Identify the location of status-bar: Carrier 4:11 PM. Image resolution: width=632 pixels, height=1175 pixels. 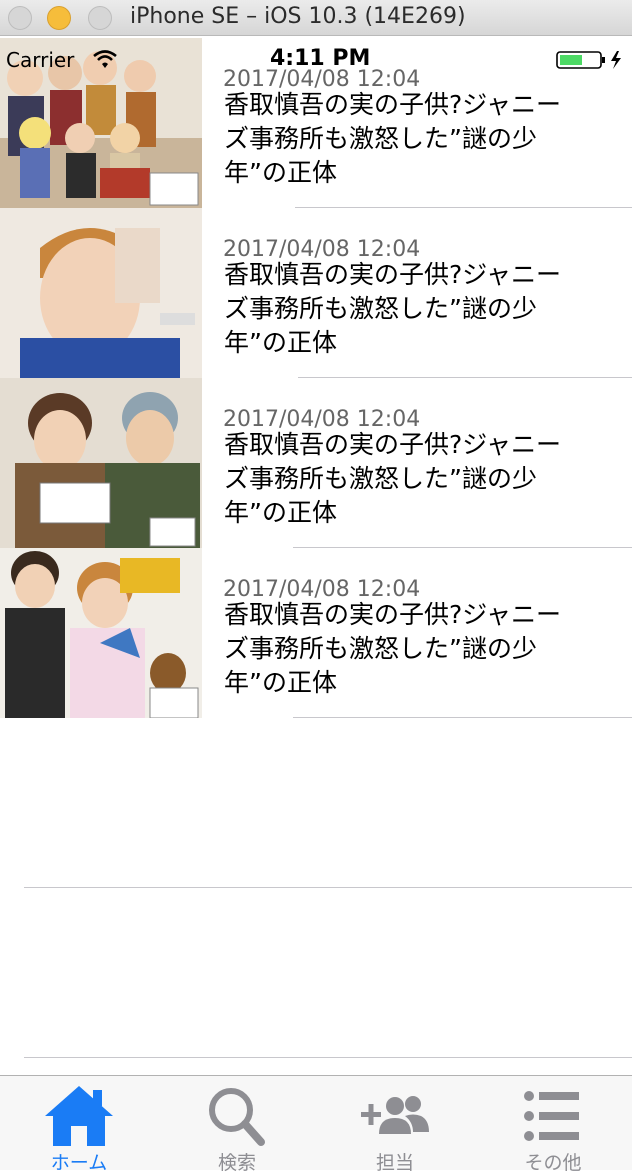
(316, 58).